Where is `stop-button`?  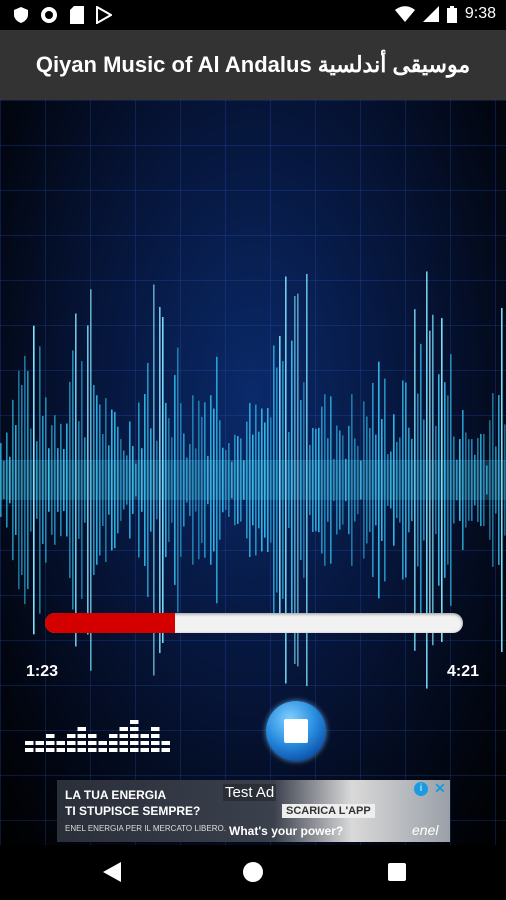
stop-button is located at coordinates (296, 731).